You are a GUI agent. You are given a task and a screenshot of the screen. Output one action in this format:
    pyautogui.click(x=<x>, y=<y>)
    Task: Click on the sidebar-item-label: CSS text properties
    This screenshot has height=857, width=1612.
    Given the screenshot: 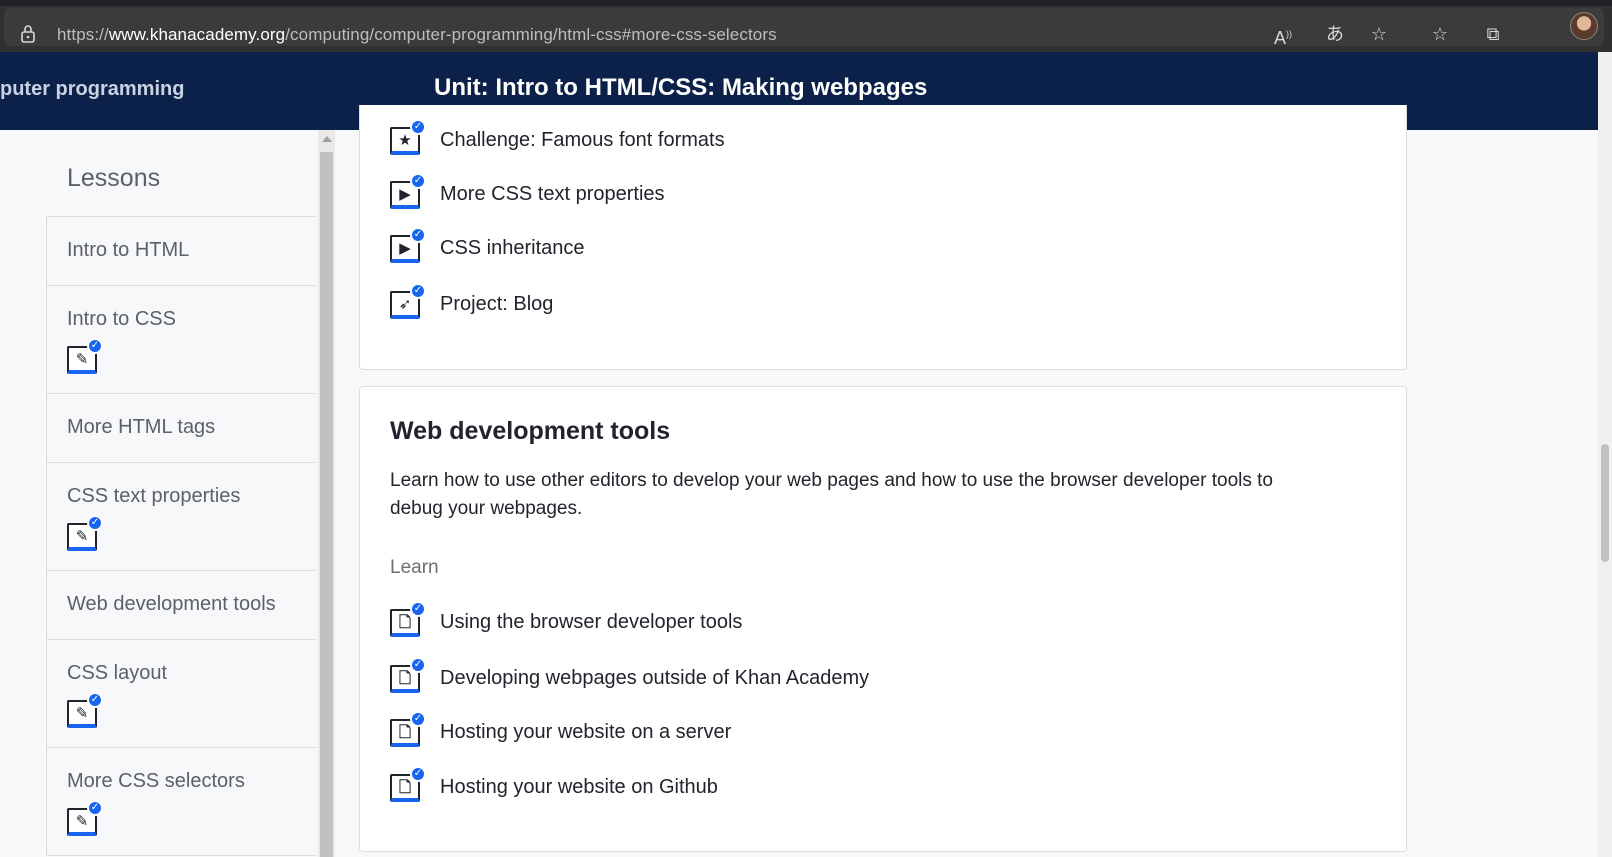 What is the action you would take?
    pyautogui.click(x=154, y=496)
    